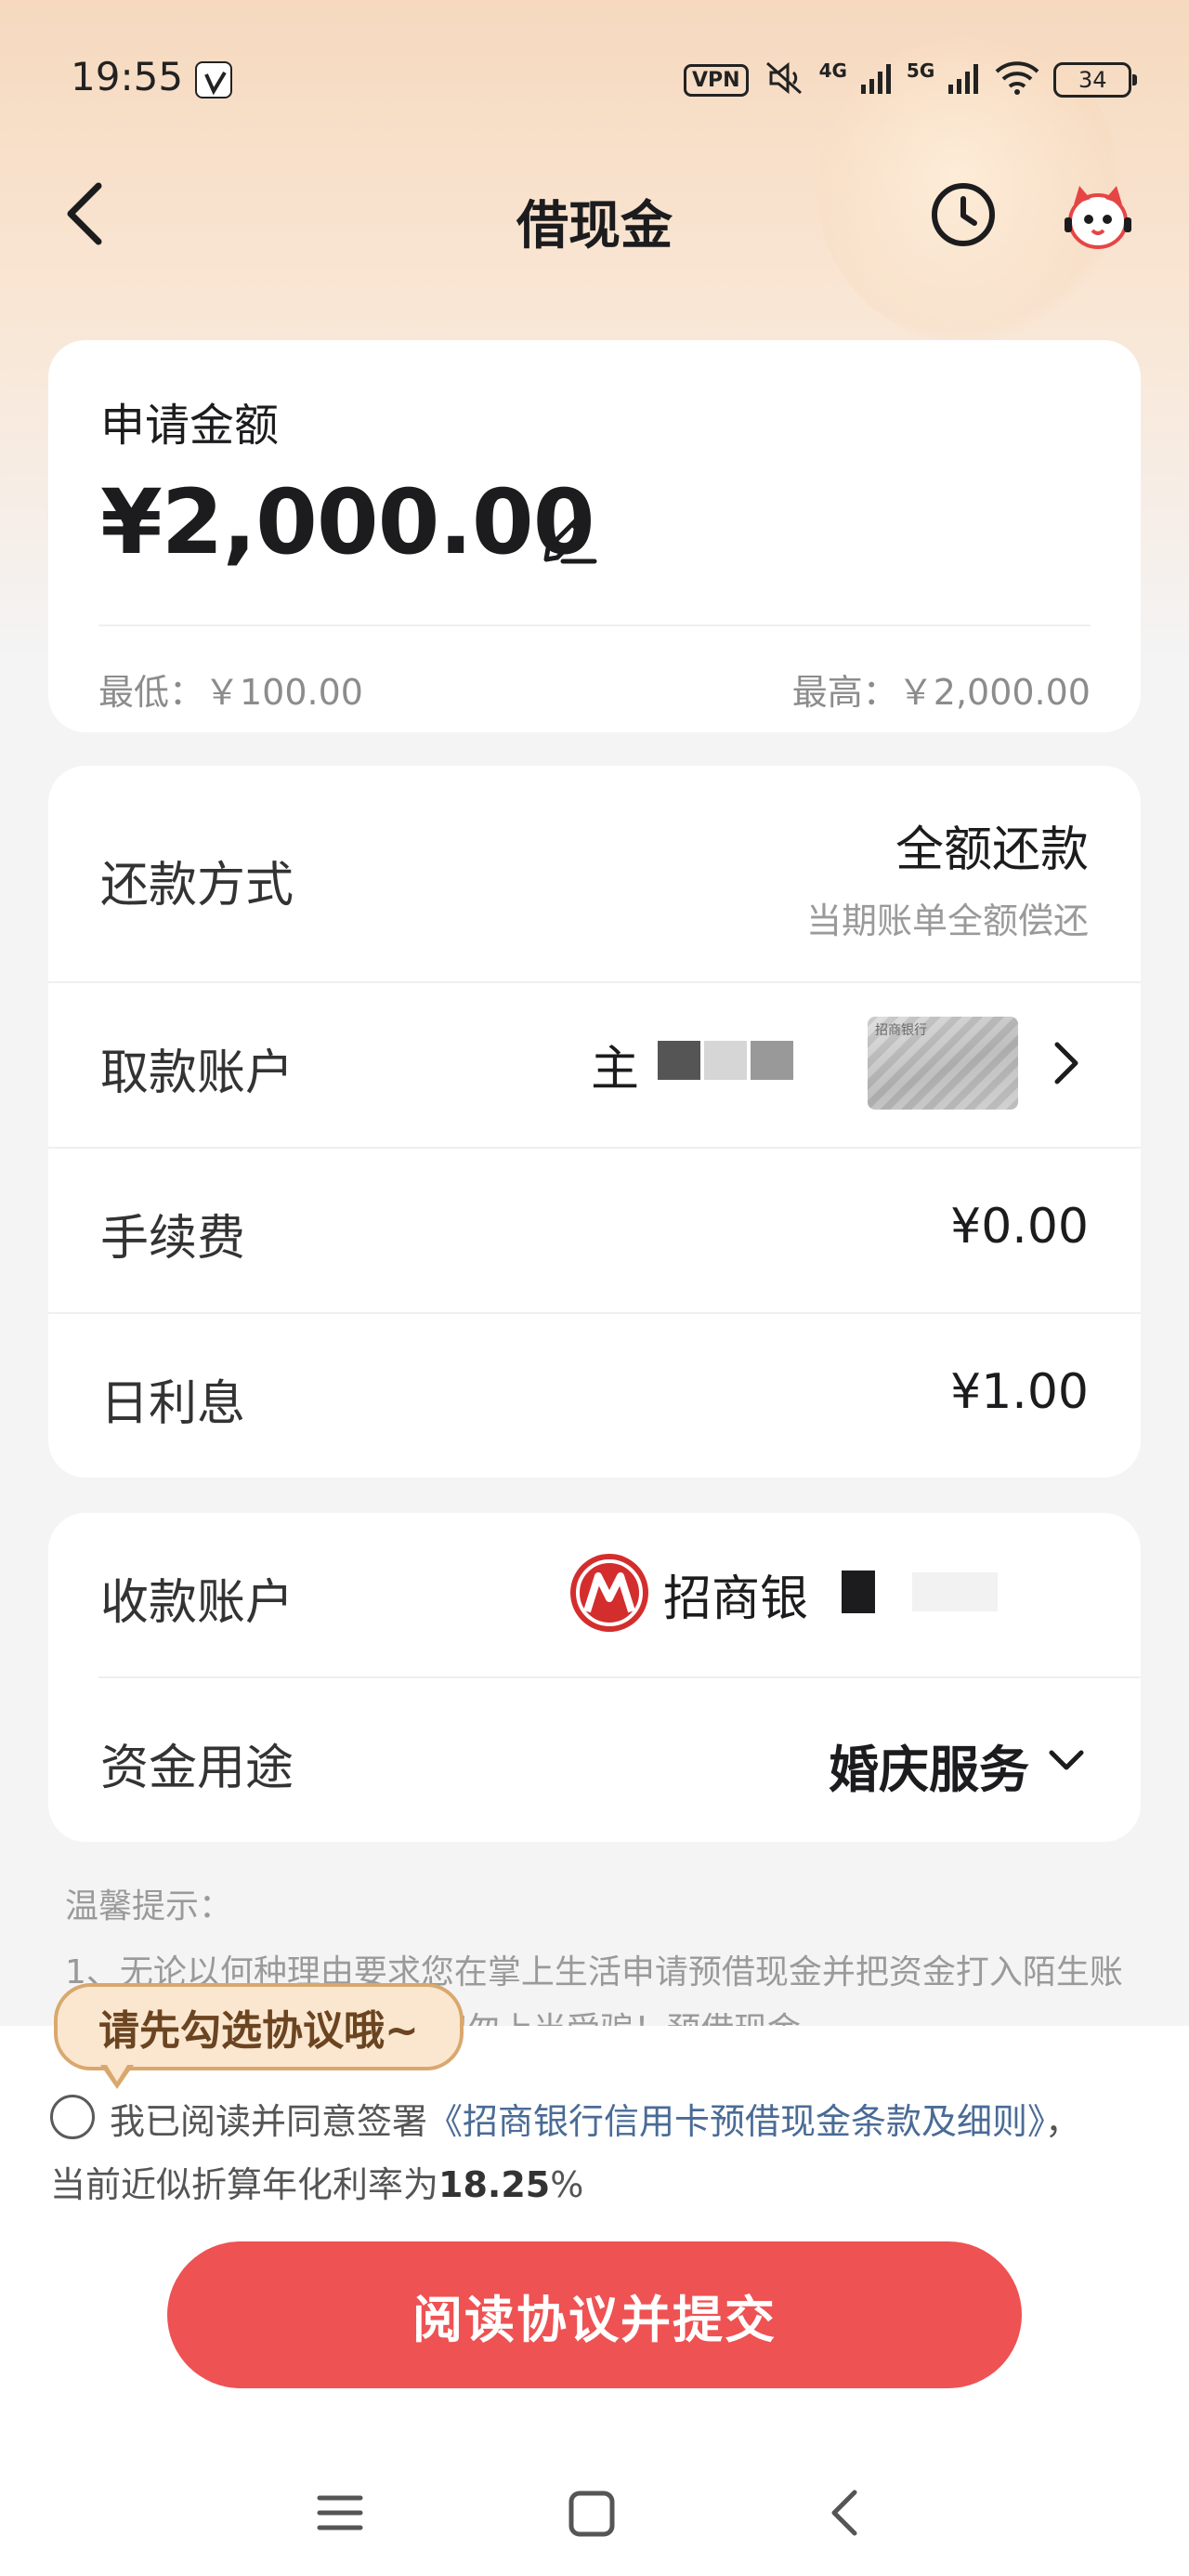  Describe the element at coordinates (269, 2121) in the screenshot. I see `agreement-prefix: 我已阅读并同意签署` at that location.